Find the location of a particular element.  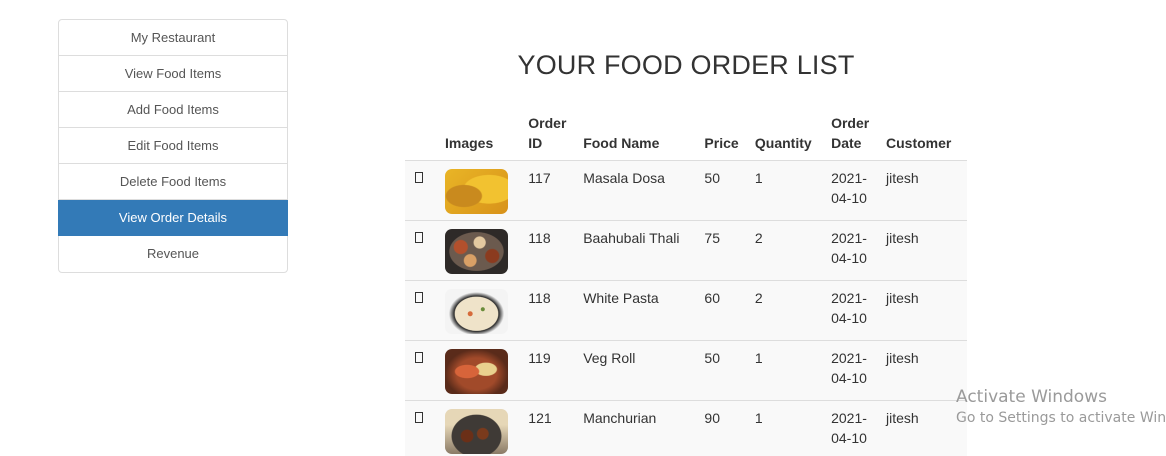

header-quantity: Quantity is located at coordinates (788, 137).